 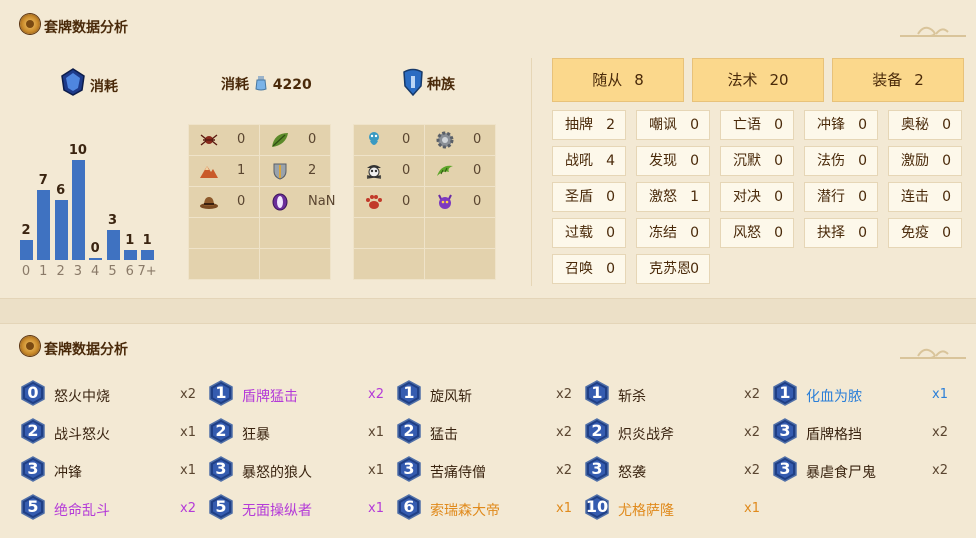 I want to click on mechanic-tag: 免疫 0, so click(x=925, y=233).